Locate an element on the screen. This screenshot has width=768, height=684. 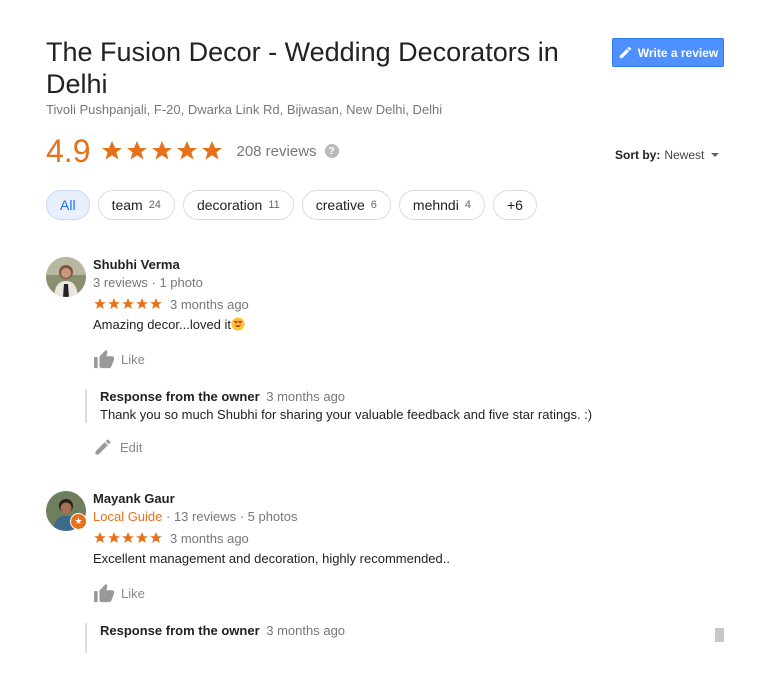
chip-more: +6 is located at coordinates (514, 205).